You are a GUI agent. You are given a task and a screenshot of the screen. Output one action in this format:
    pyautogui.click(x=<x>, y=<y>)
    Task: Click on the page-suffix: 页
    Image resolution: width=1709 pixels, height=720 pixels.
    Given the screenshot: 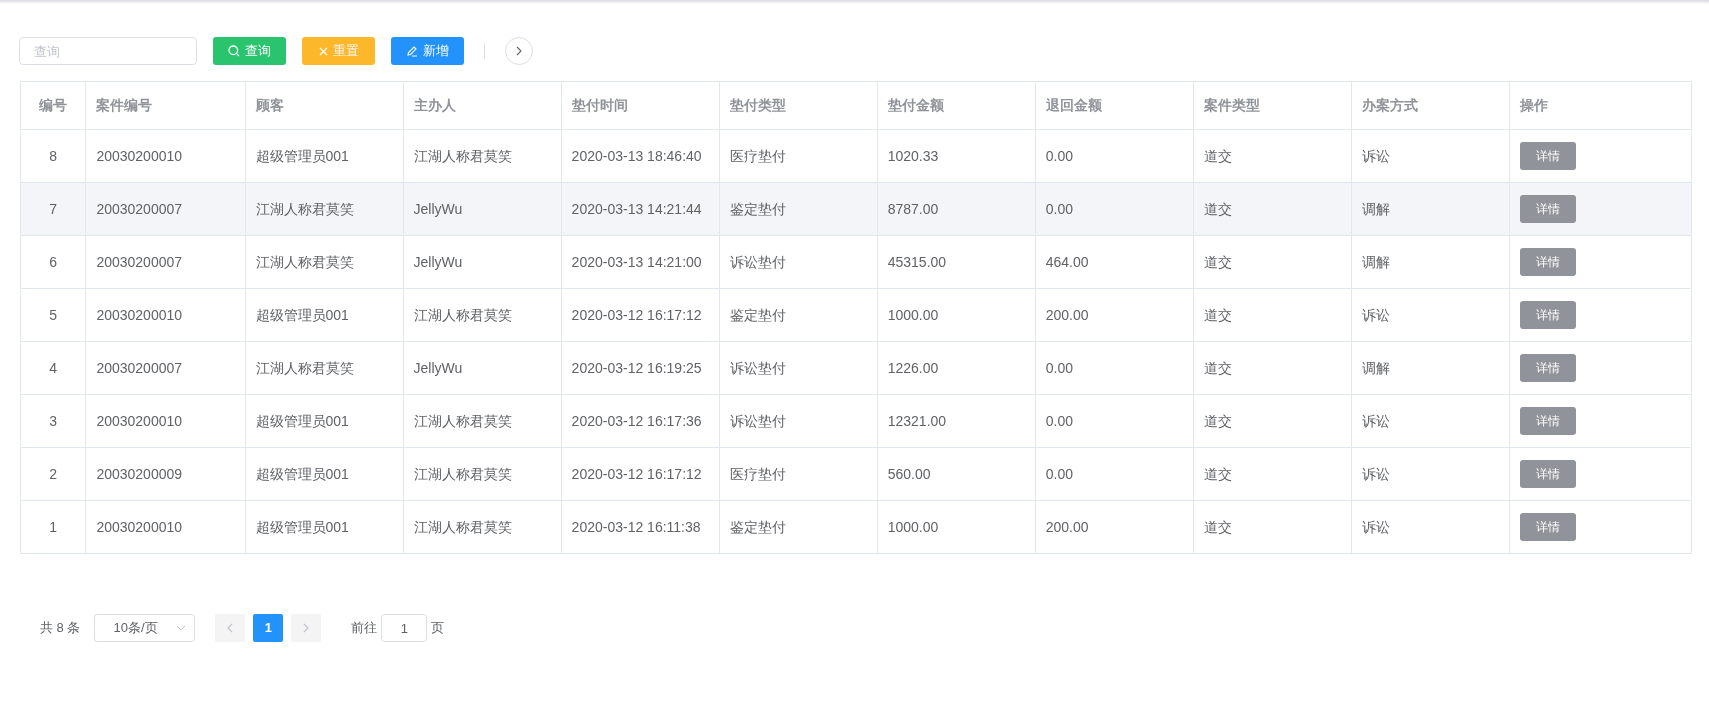 What is the action you would take?
    pyautogui.click(x=438, y=628)
    